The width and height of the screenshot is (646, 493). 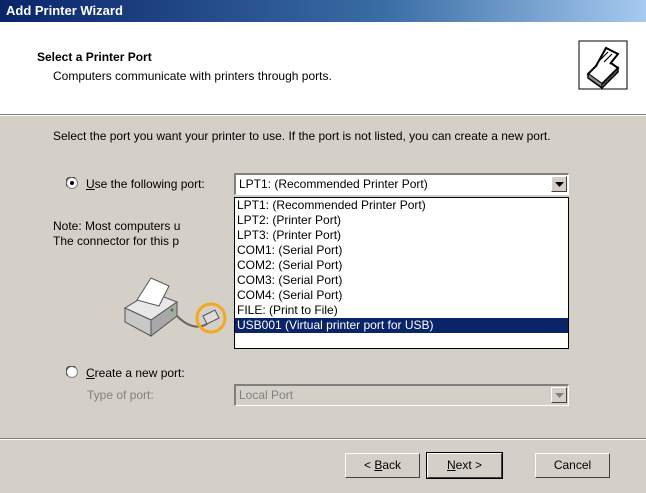 What do you see at coordinates (464, 465) in the screenshot?
I see `next-button: Next >` at bounding box center [464, 465].